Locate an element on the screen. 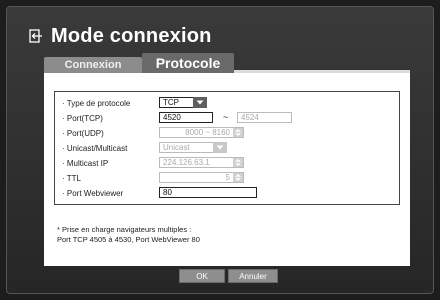 The width and height of the screenshot is (440, 300). port-webviewer-input: 80 is located at coordinates (208, 192).